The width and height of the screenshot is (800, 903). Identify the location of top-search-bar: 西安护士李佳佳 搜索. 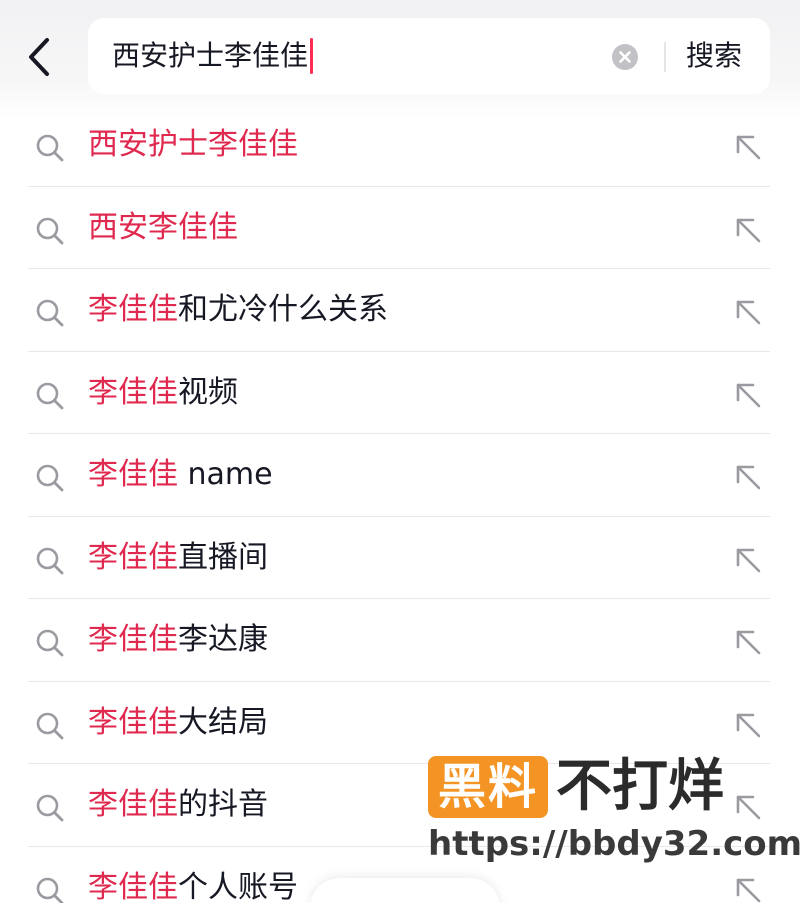
(400, 59).